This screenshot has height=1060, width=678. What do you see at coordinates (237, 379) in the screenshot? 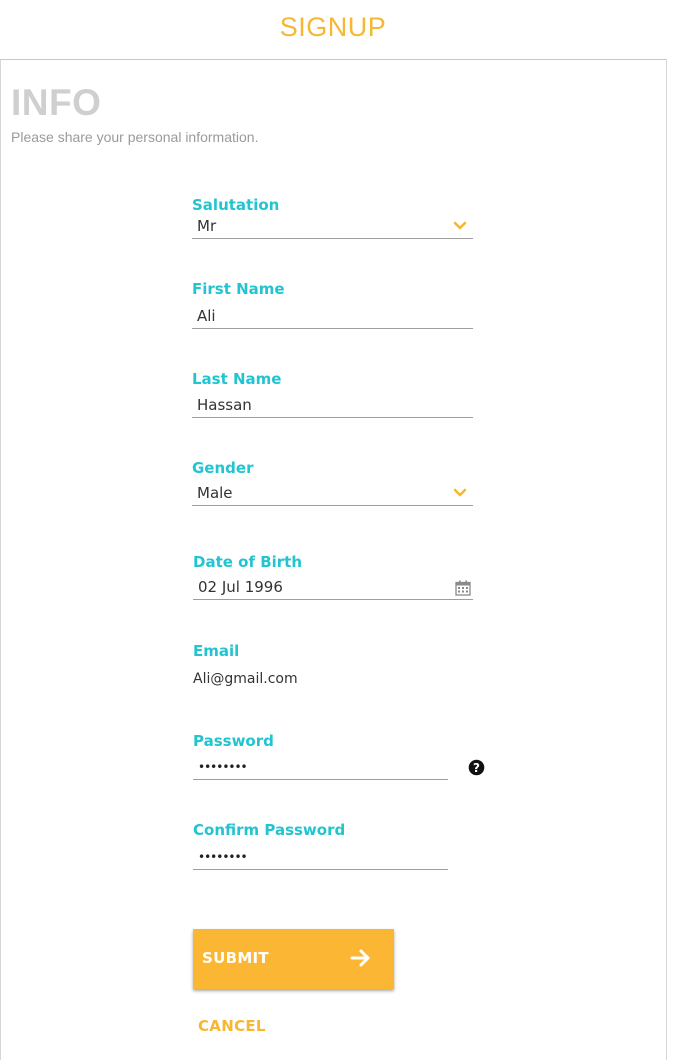
I see `last-name-label: Last Name` at bounding box center [237, 379].